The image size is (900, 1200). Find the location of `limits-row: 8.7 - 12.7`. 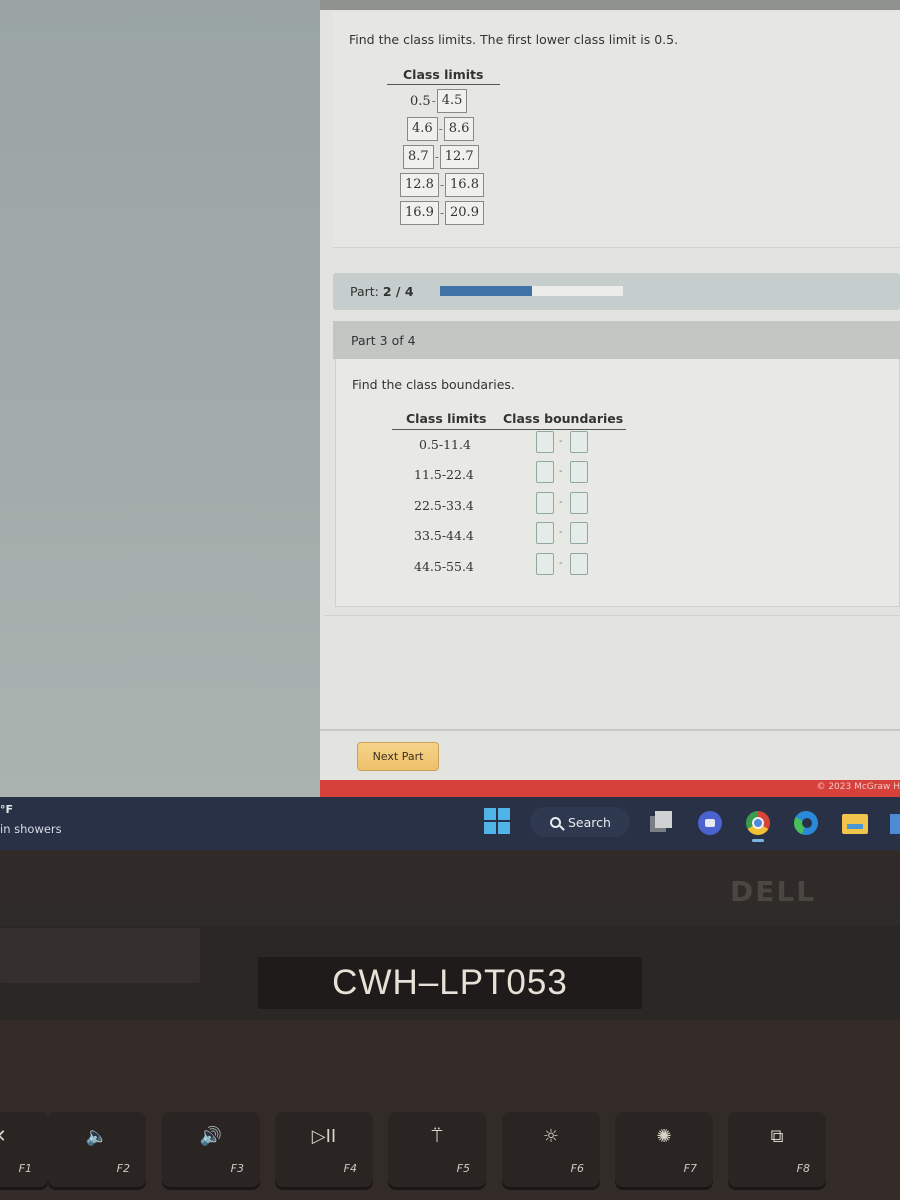

limits-row: 8.7 - 12.7 is located at coordinates (441, 157).